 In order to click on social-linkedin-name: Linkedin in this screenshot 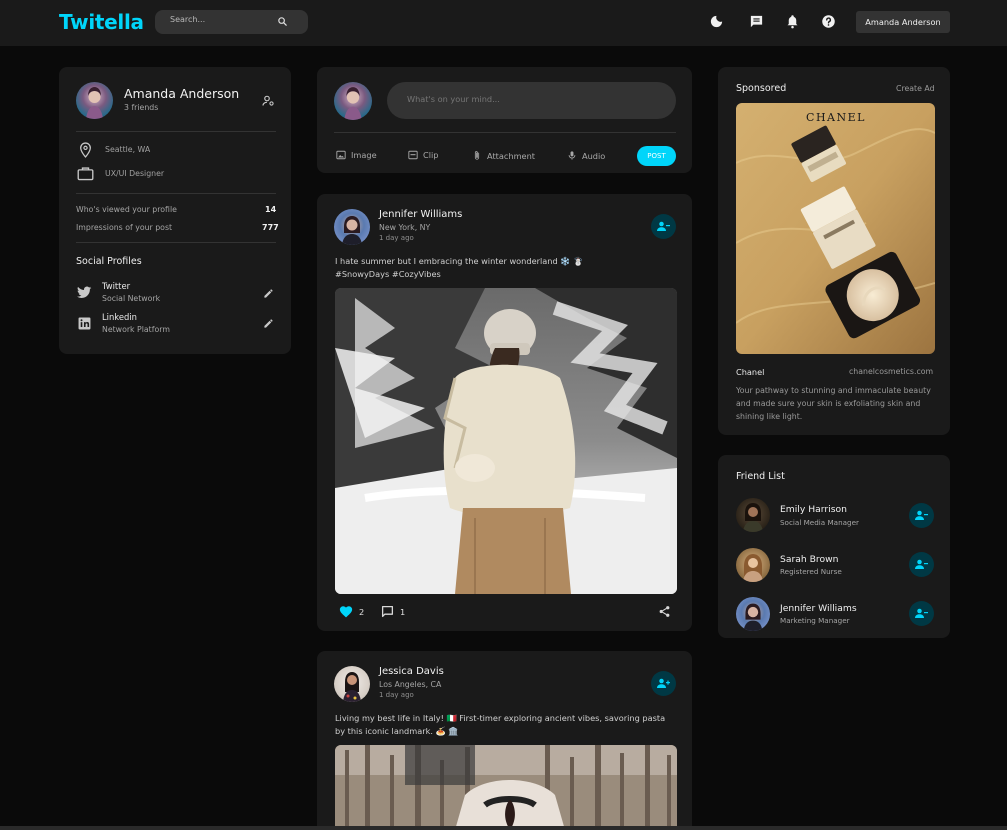, I will do `click(119, 317)`.